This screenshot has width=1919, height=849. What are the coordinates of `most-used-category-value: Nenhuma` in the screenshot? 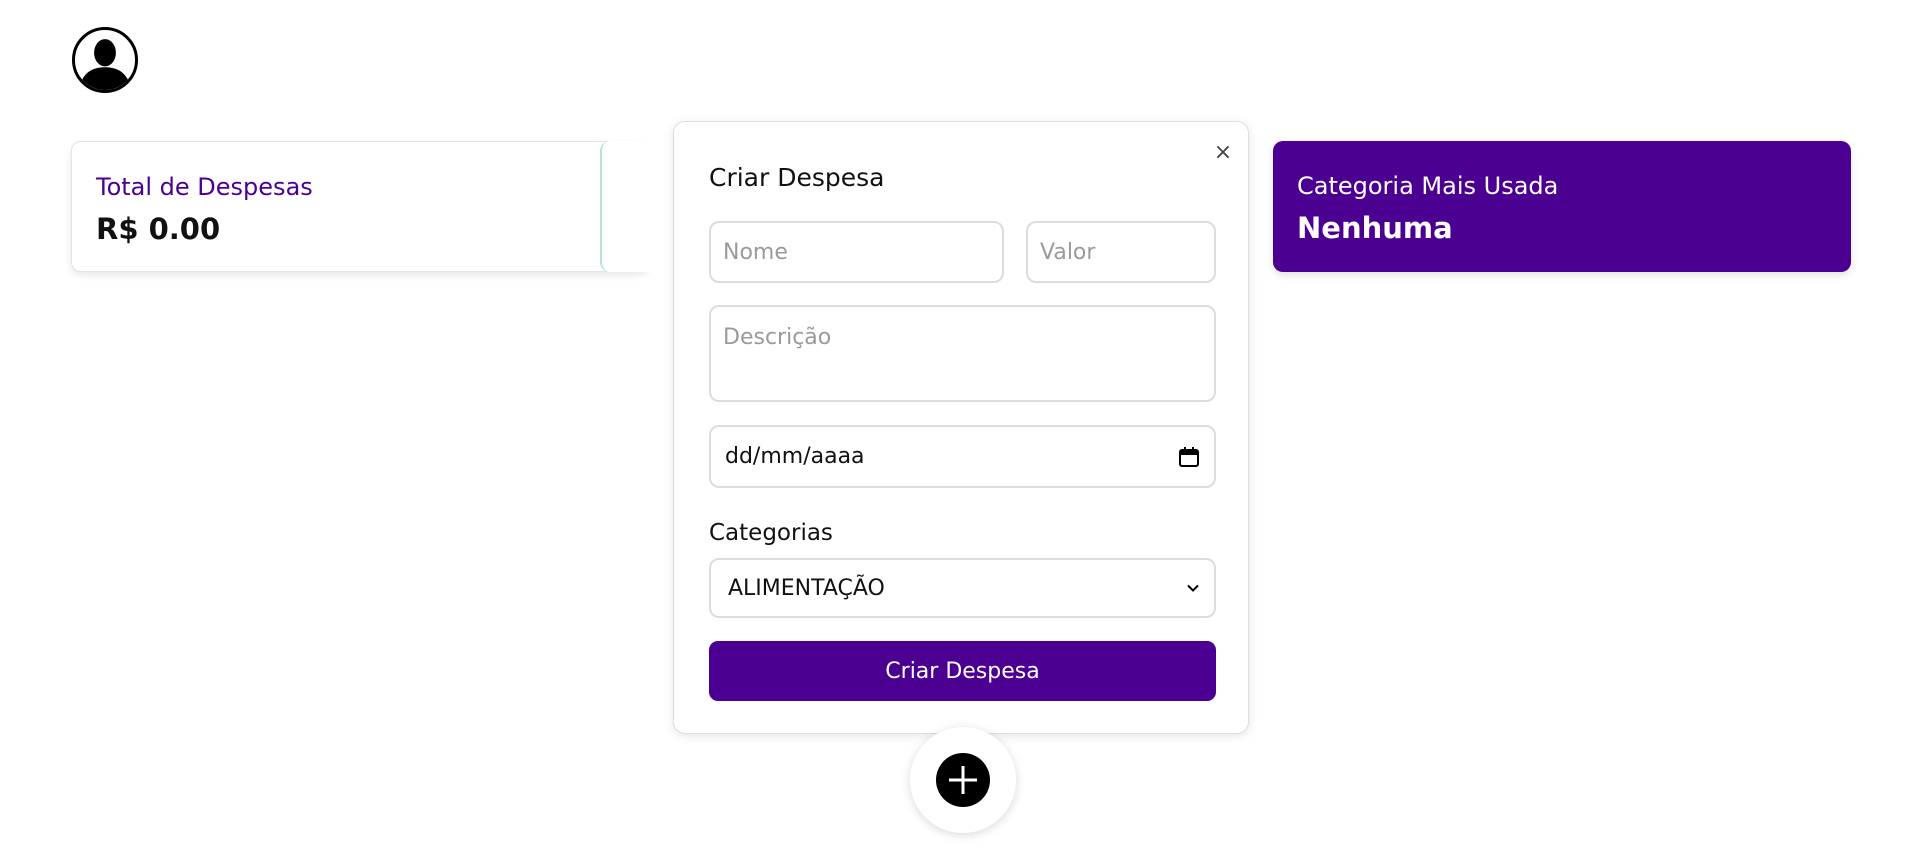 It's located at (1375, 228).